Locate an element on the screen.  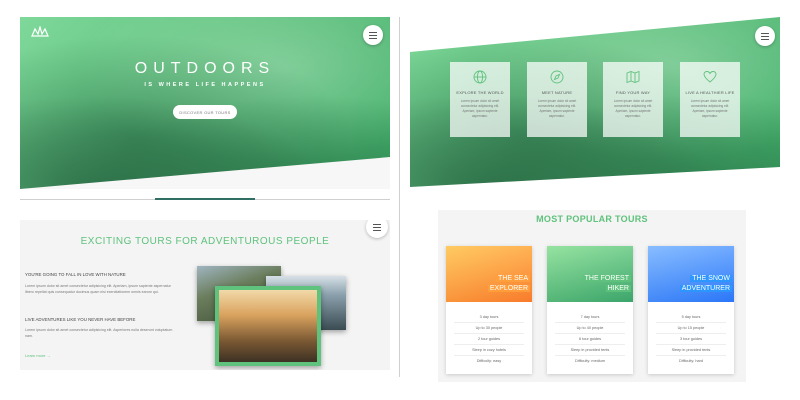
feature-title: MEET NATURE is located at coordinates (557, 92).